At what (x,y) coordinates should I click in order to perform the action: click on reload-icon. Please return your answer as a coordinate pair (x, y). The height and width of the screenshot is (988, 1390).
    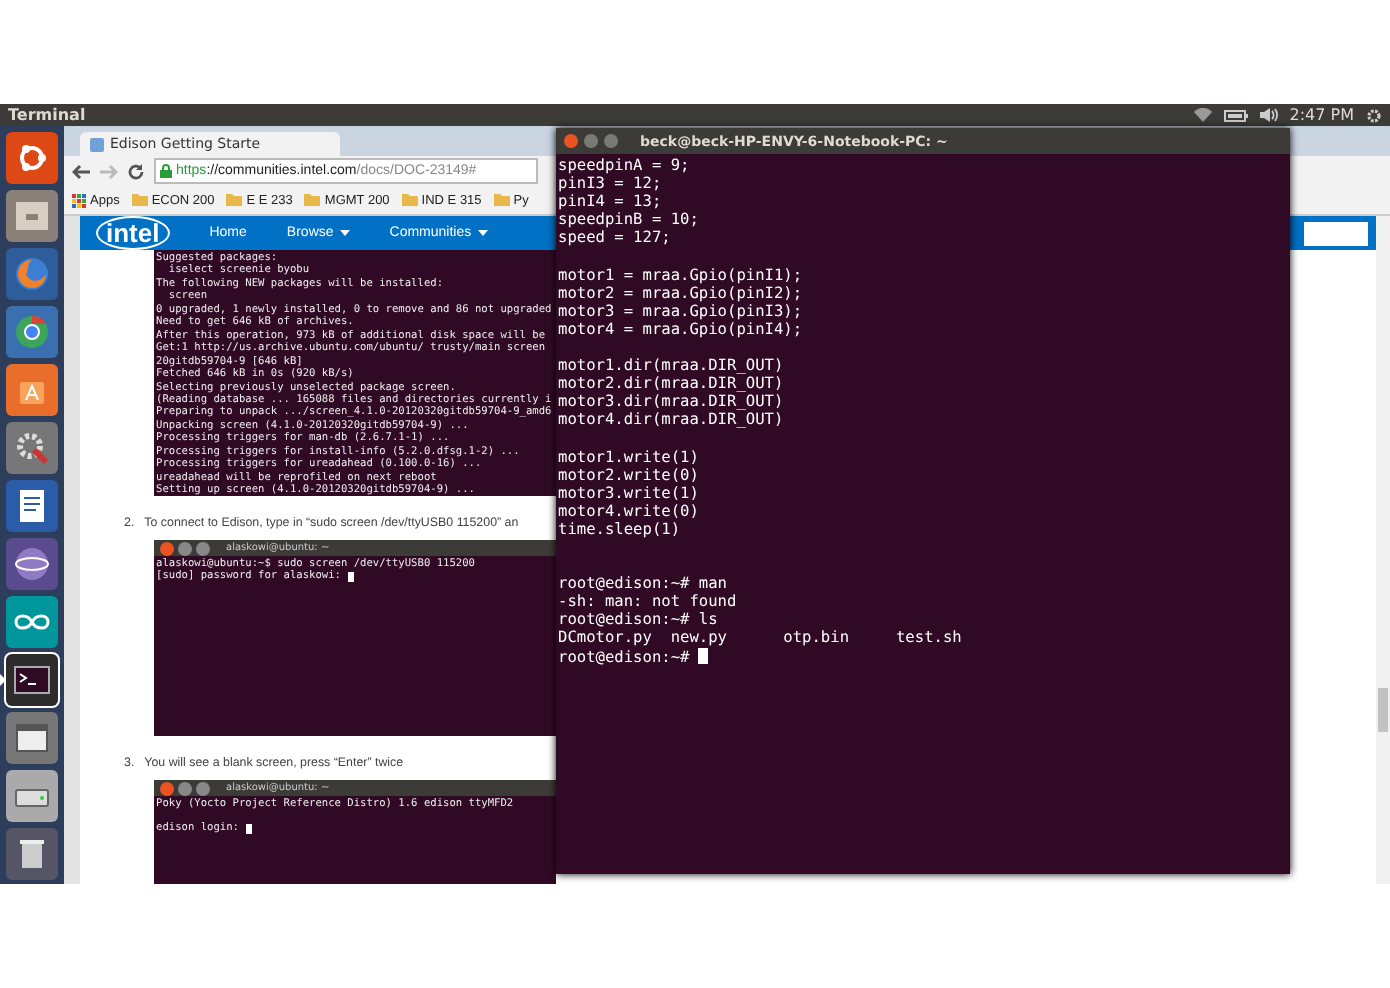
    Looking at the image, I should click on (136, 171).